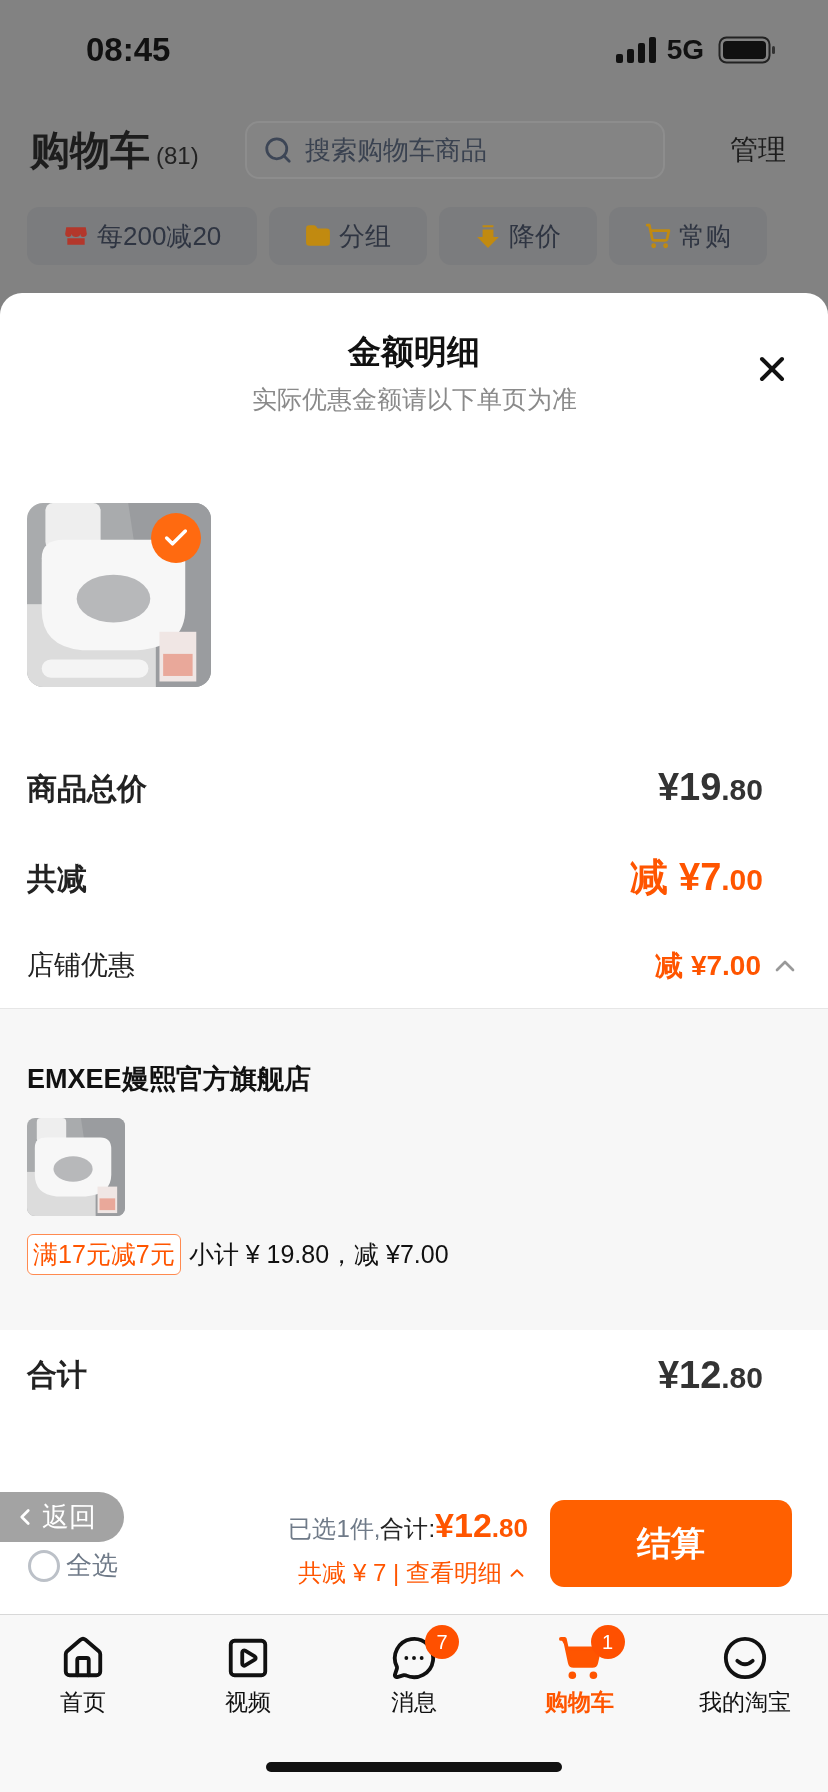 This screenshot has width=828, height=1792. What do you see at coordinates (318, 1254) in the screenshot?
I see `subtotal-text: 小计 ¥ 19.80，减 ¥7.00` at bounding box center [318, 1254].